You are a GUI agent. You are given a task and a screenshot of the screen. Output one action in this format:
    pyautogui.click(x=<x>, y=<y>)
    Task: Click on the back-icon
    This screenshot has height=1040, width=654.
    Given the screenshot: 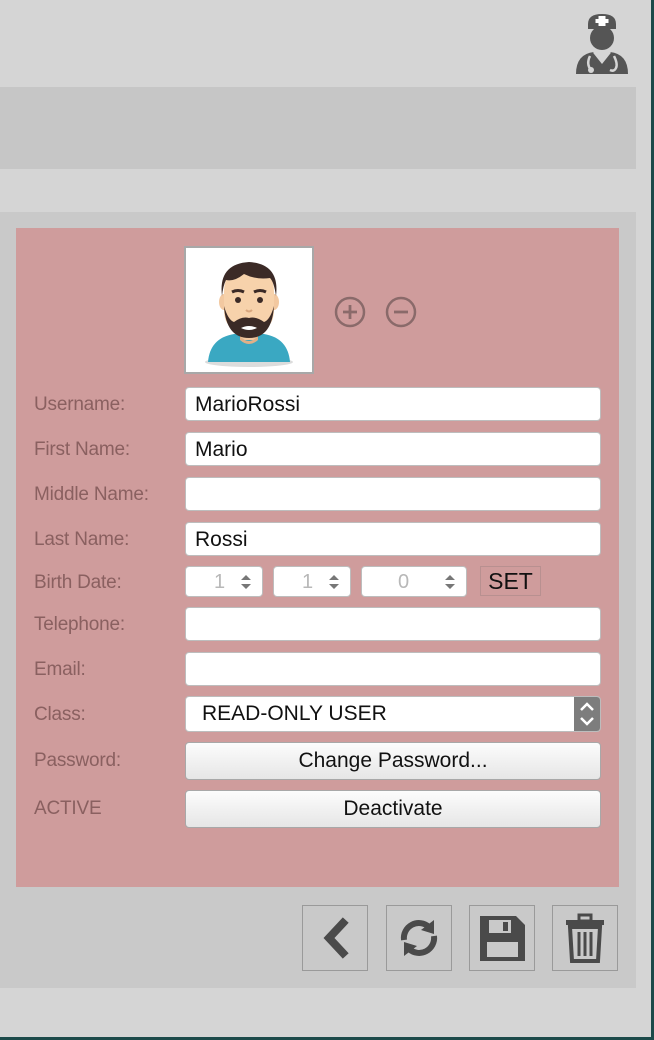 What is the action you would take?
    pyautogui.click(x=336, y=938)
    